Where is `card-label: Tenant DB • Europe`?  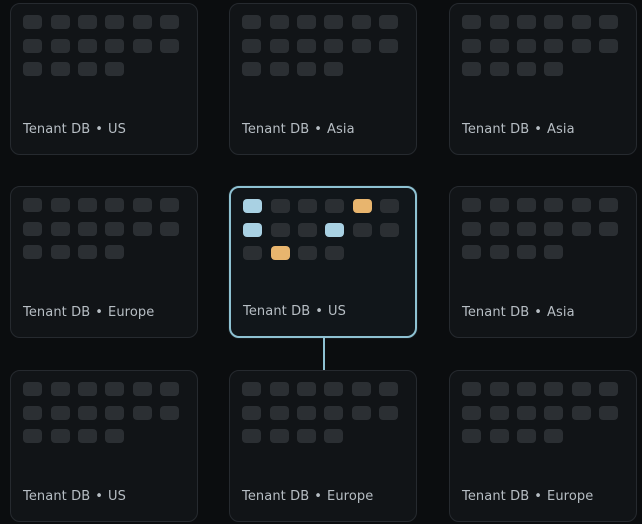 card-label: Tenant DB • Europe is located at coordinates (307, 496).